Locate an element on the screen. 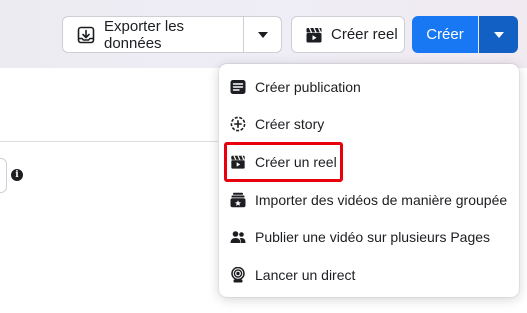 The image size is (527, 313). menu-item-create-reel: Créer un reel is located at coordinates (369, 162).